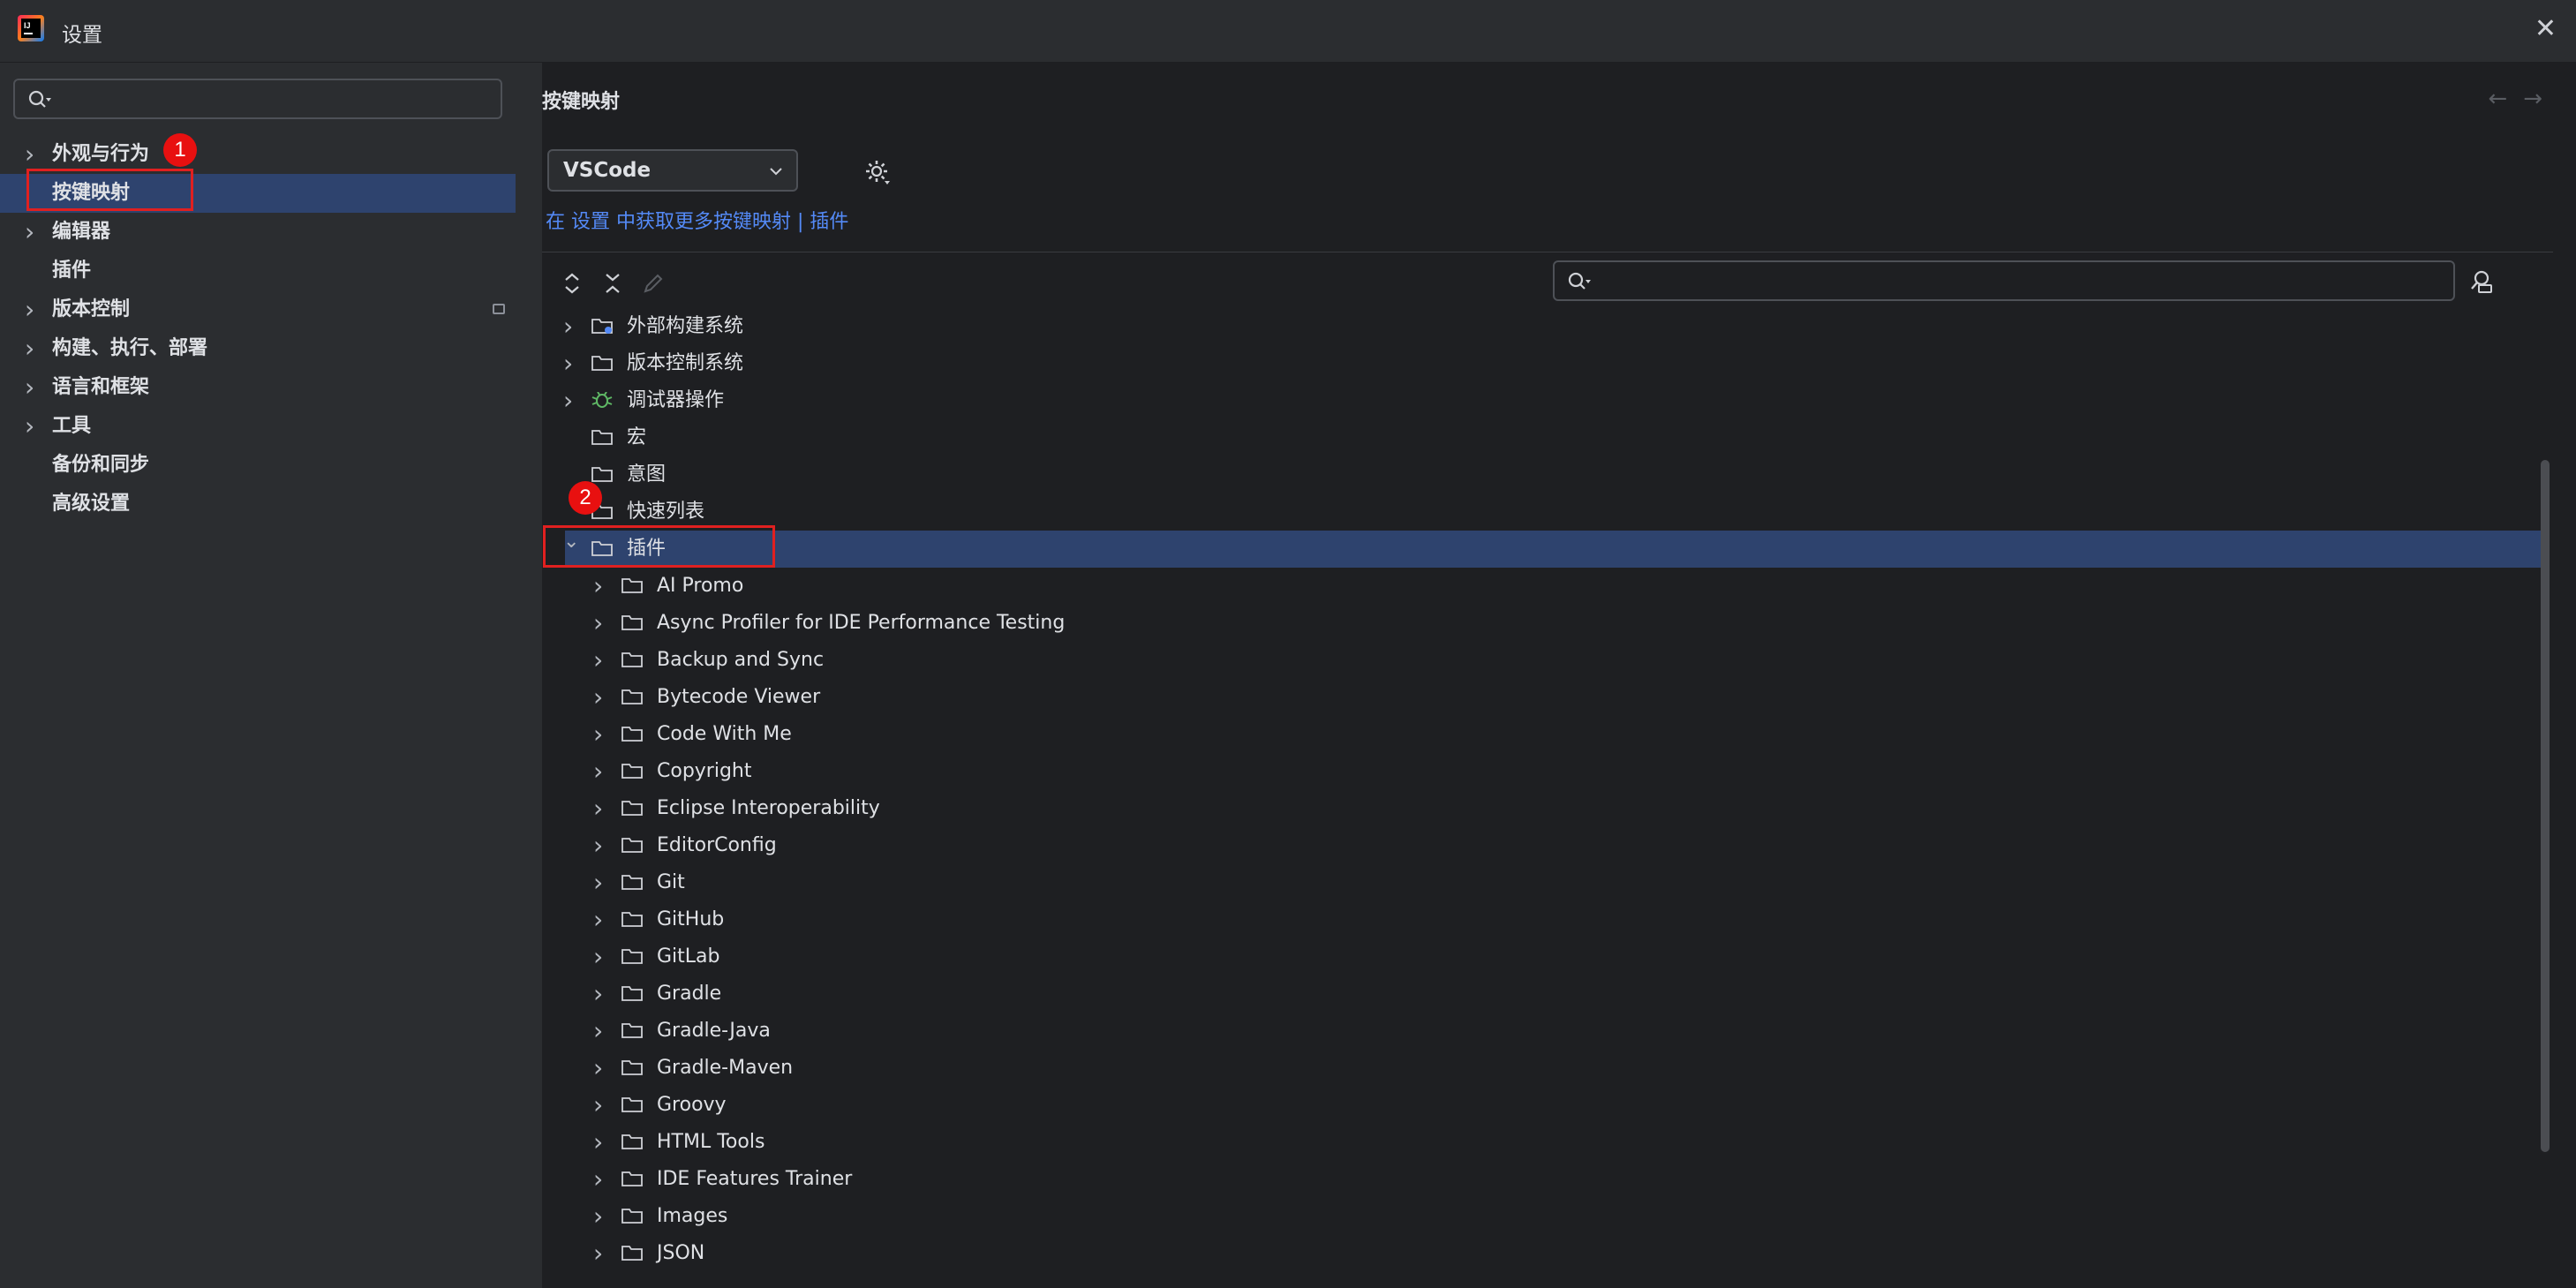 The width and height of the screenshot is (2576, 1288). I want to click on forward-arrow-icon: →, so click(2541, 99).